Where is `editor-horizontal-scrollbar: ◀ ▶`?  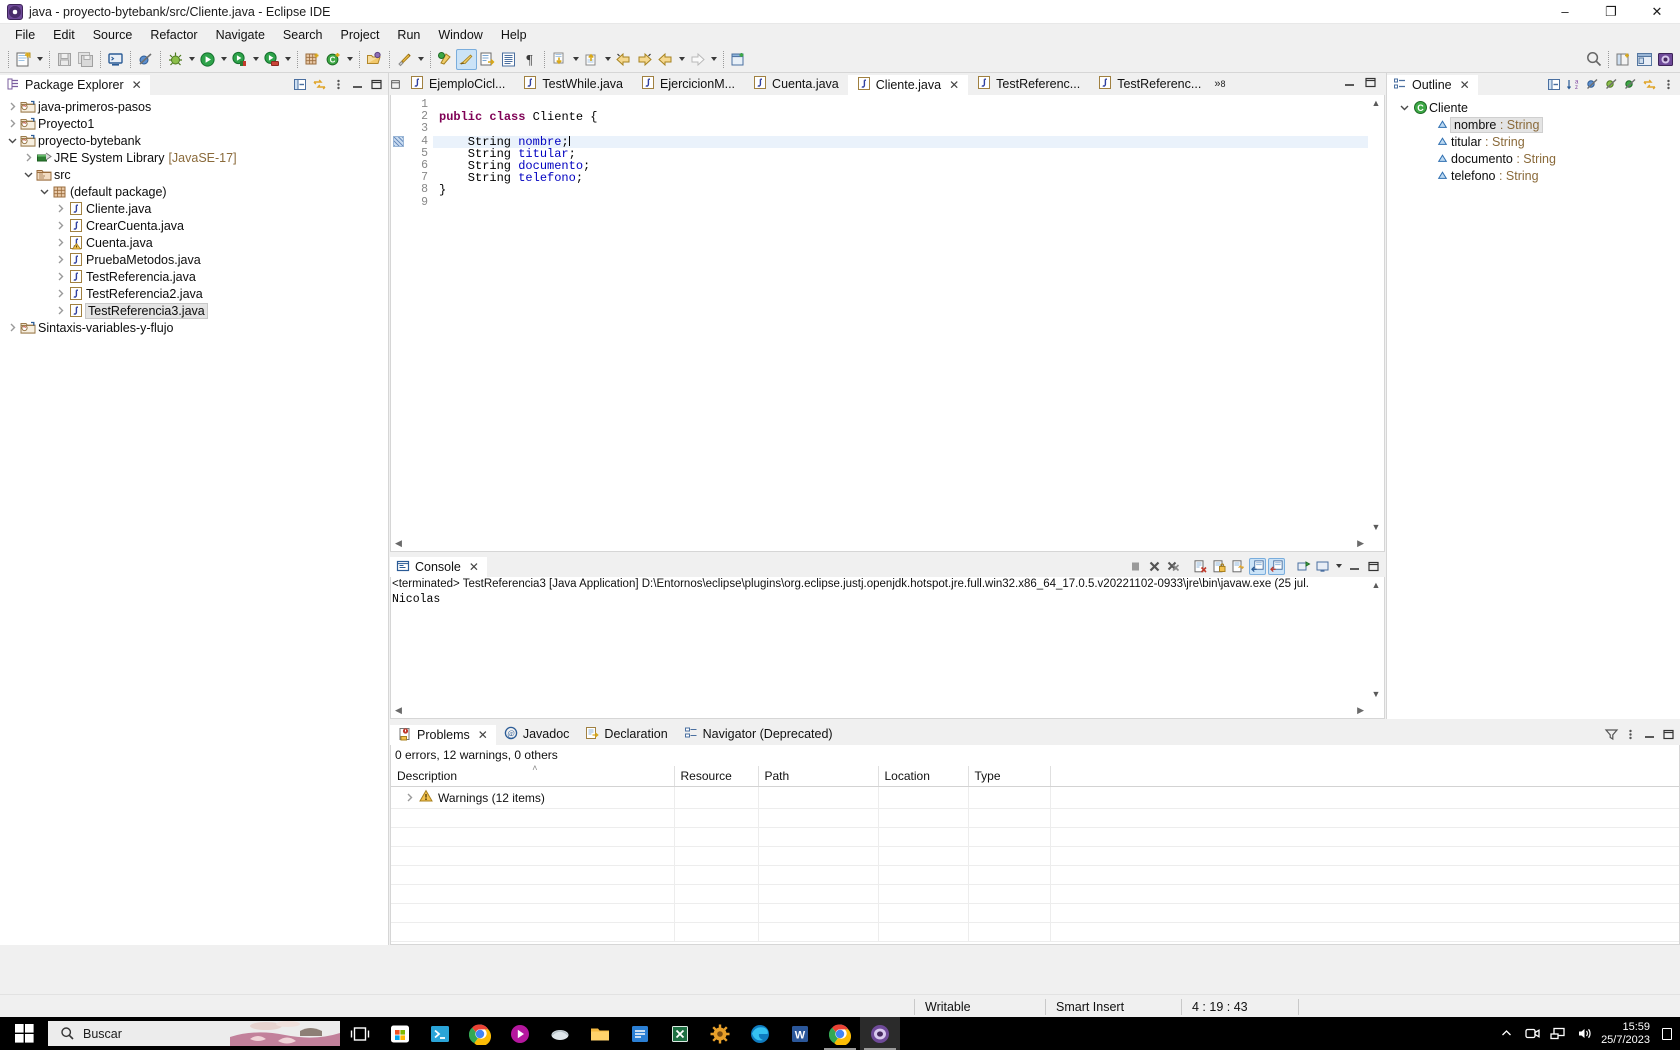 editor-horizontal-scrollbar: ◀ ▶ is located at coordinates (879, 543).